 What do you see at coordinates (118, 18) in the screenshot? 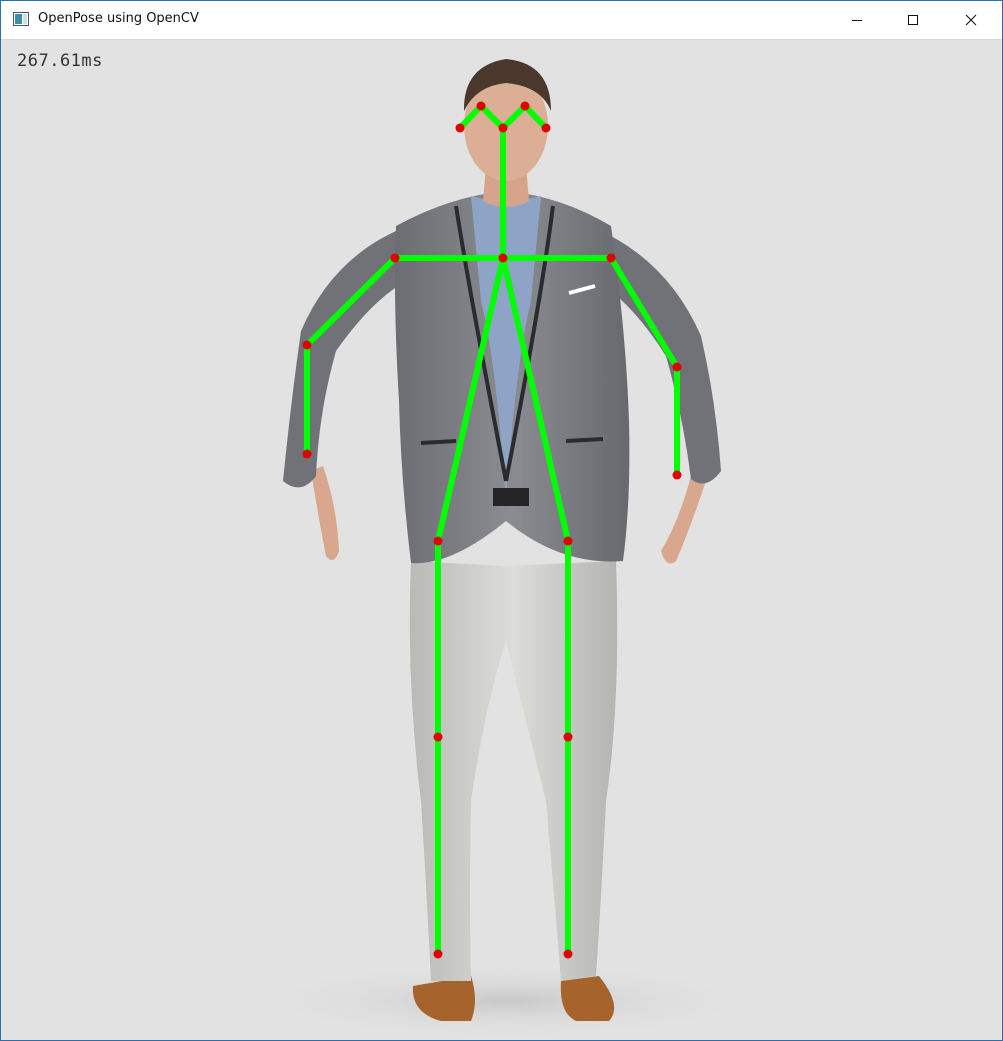
I see `window-title: OpenPose using OpenCV` at bounding box center [118, 18].